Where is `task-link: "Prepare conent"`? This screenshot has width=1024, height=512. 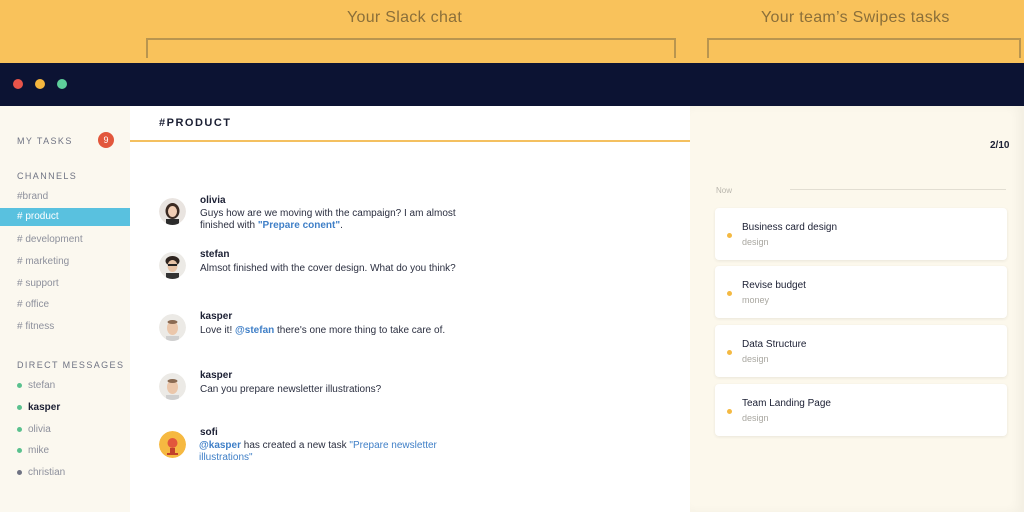
task-link: "Prepare conent" is located at coordinates (299, 225).